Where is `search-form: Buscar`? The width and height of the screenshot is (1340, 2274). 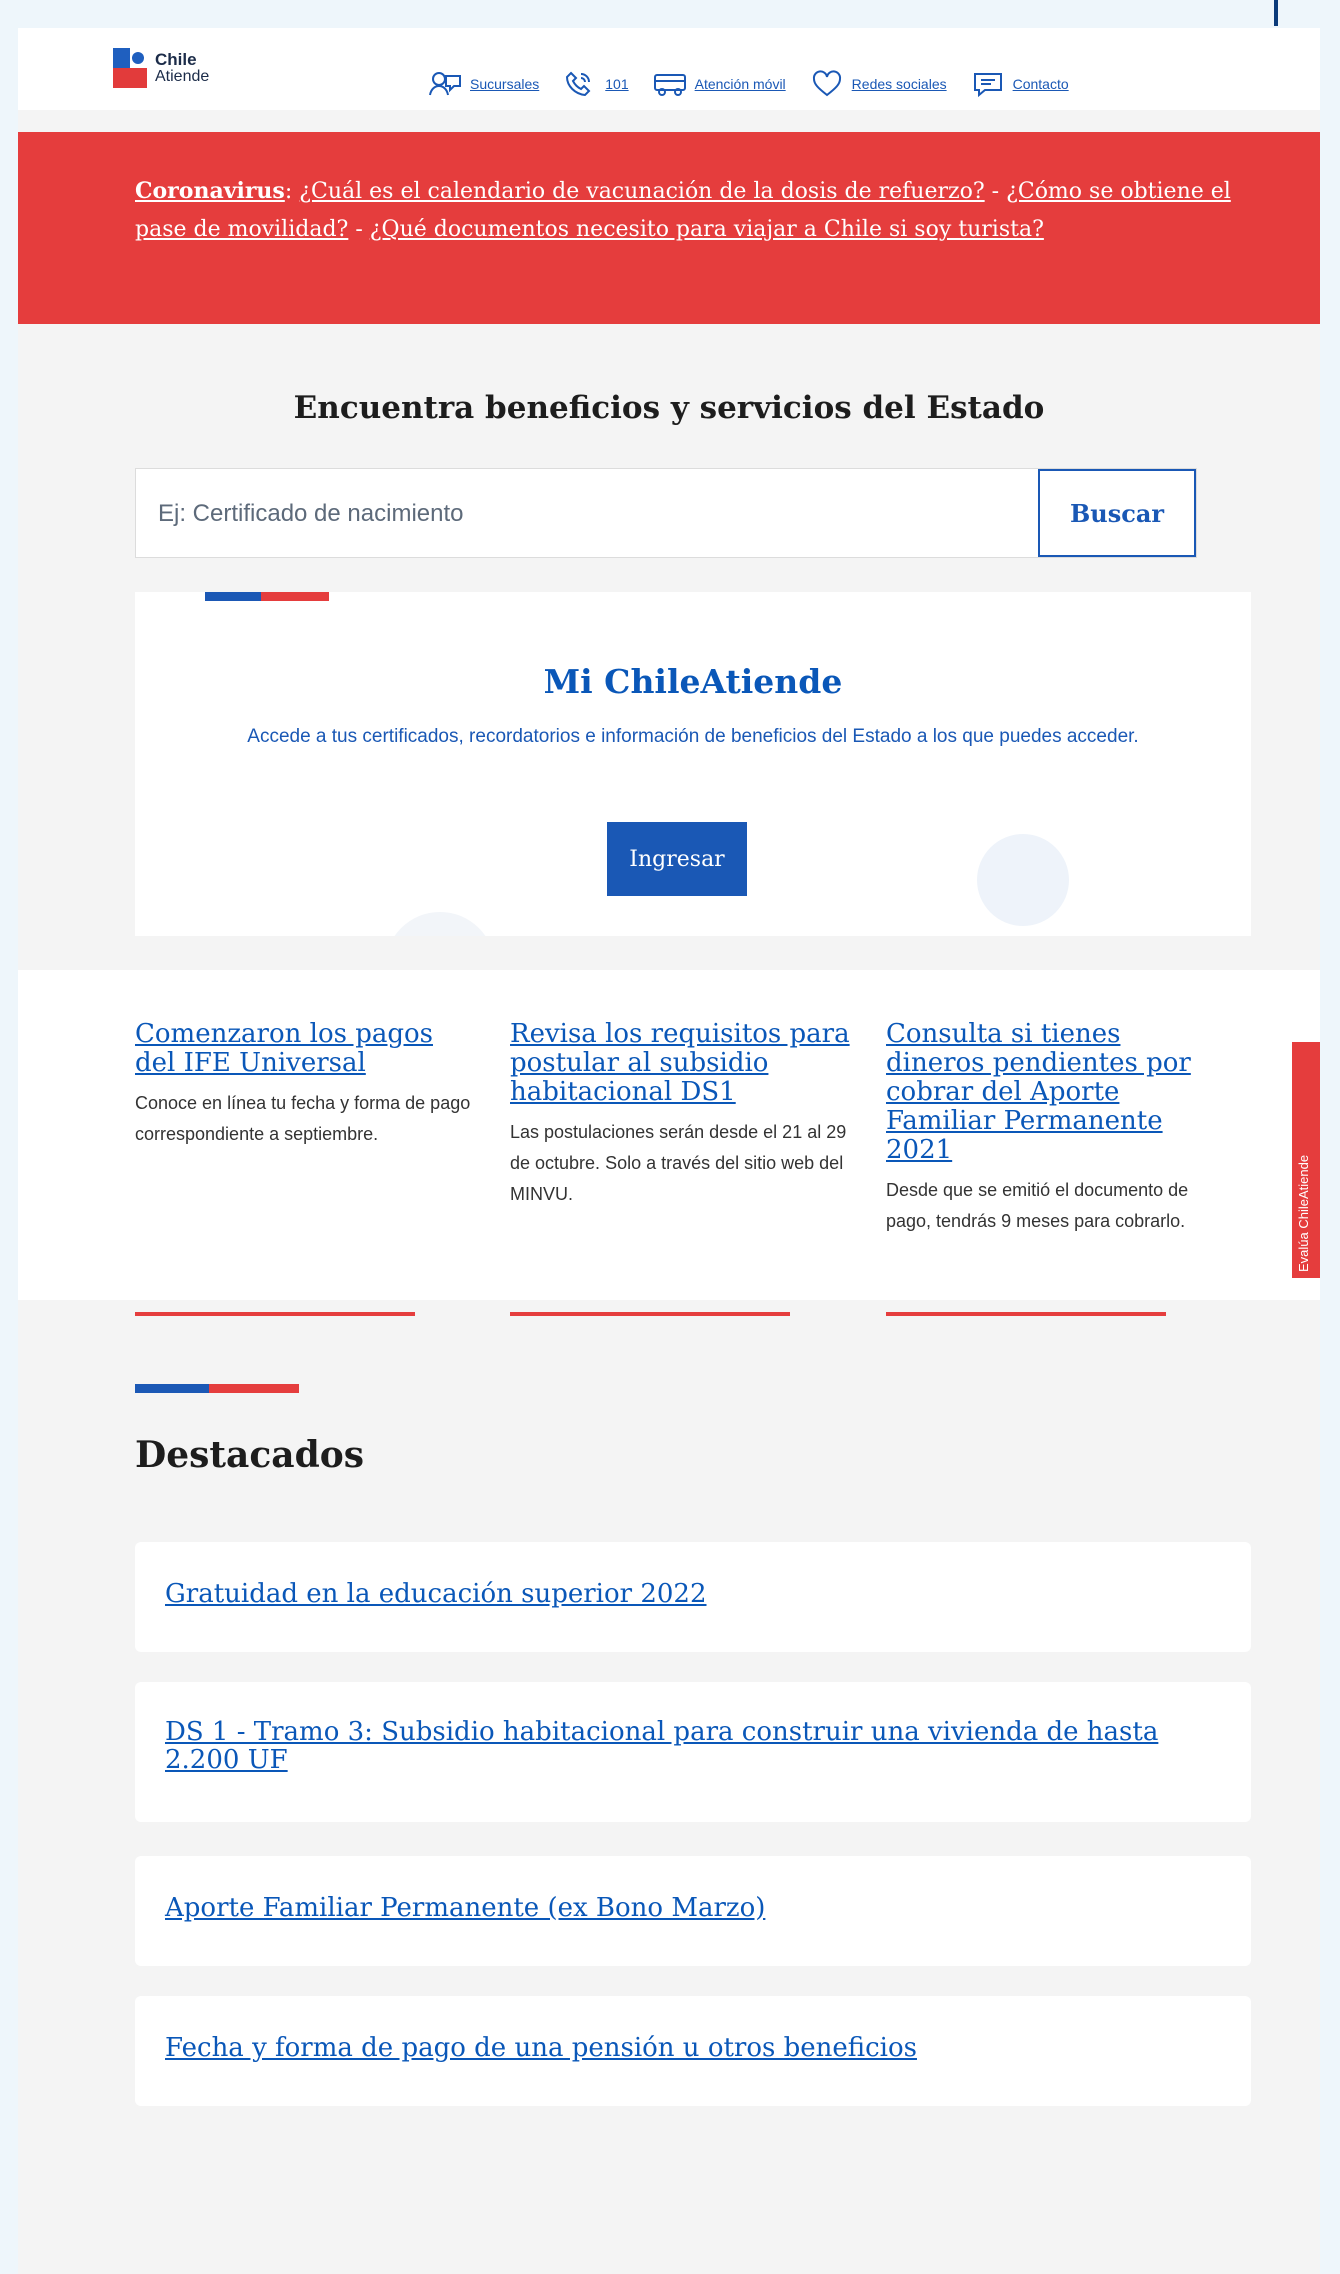 search-form: Buscar is located at coordinates (666, 513).